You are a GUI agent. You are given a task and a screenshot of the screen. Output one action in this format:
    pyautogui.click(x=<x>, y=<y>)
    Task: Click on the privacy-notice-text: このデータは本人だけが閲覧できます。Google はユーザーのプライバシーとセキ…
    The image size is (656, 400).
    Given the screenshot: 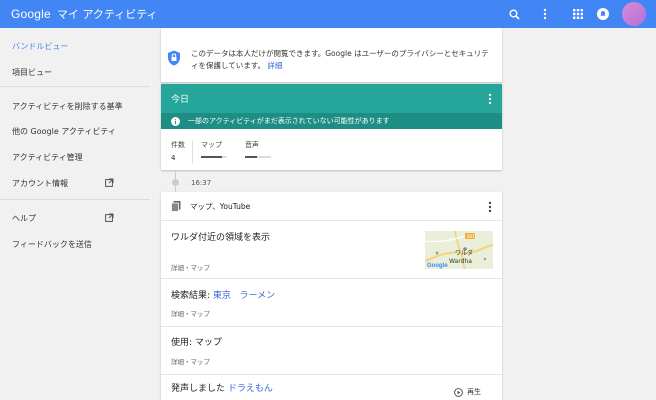 What is the action you would take?
    pyautogui.click(x=340, y=59)
    